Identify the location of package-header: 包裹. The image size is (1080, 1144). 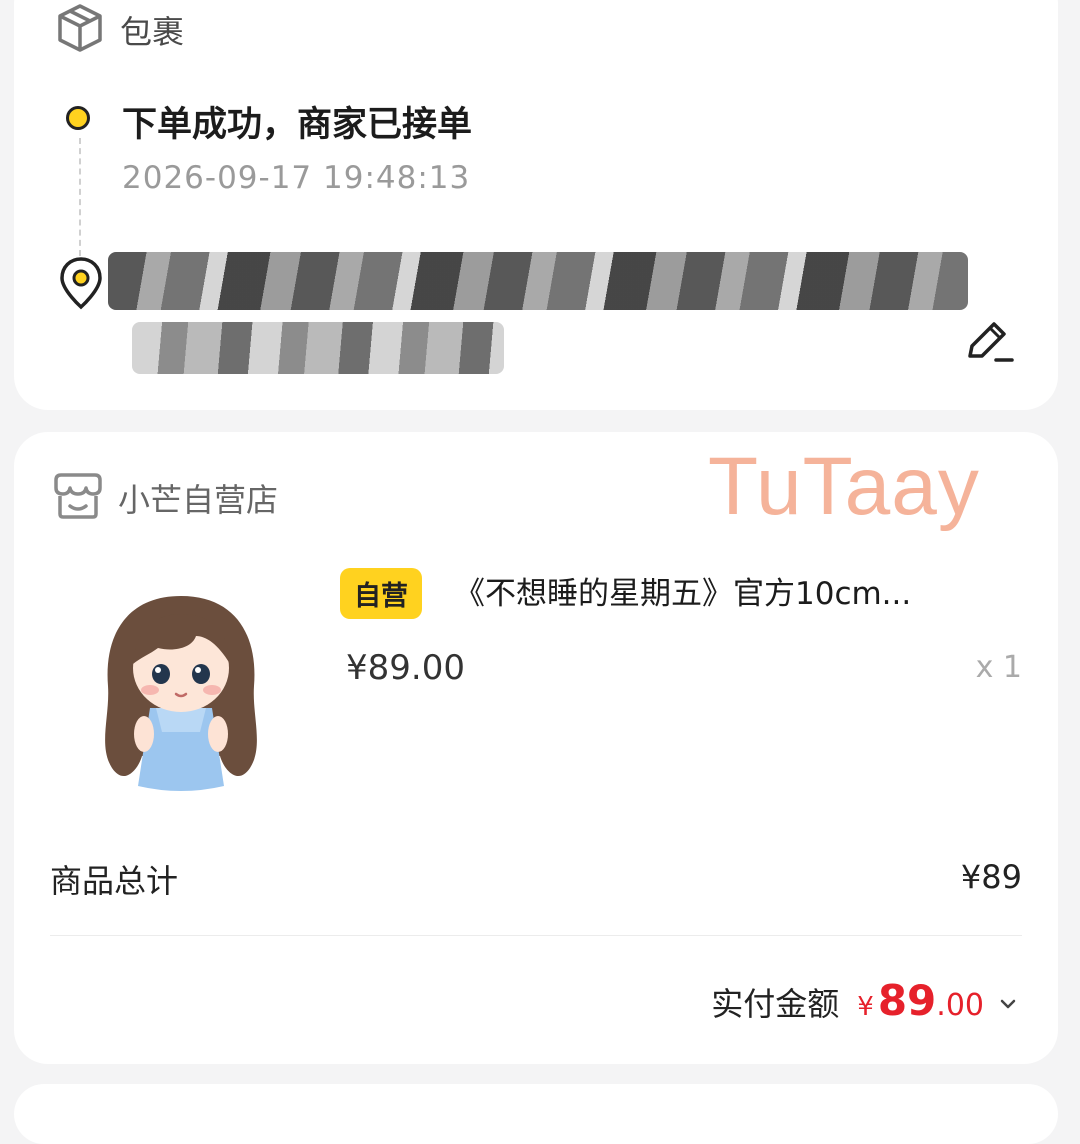
(119, 30).